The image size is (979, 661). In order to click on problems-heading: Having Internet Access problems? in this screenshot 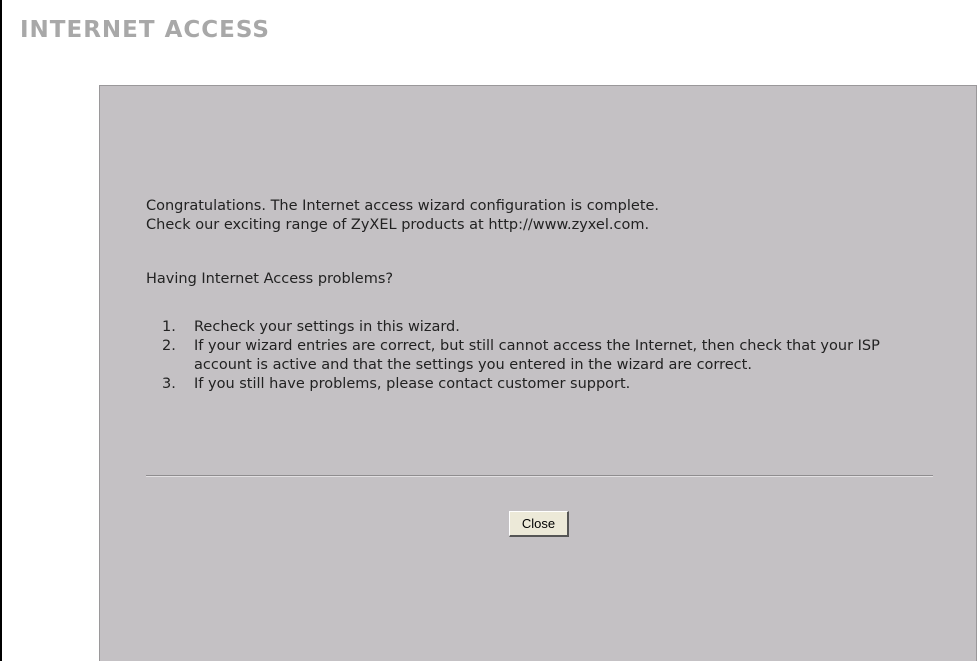, I will do `click(270, 279)`.